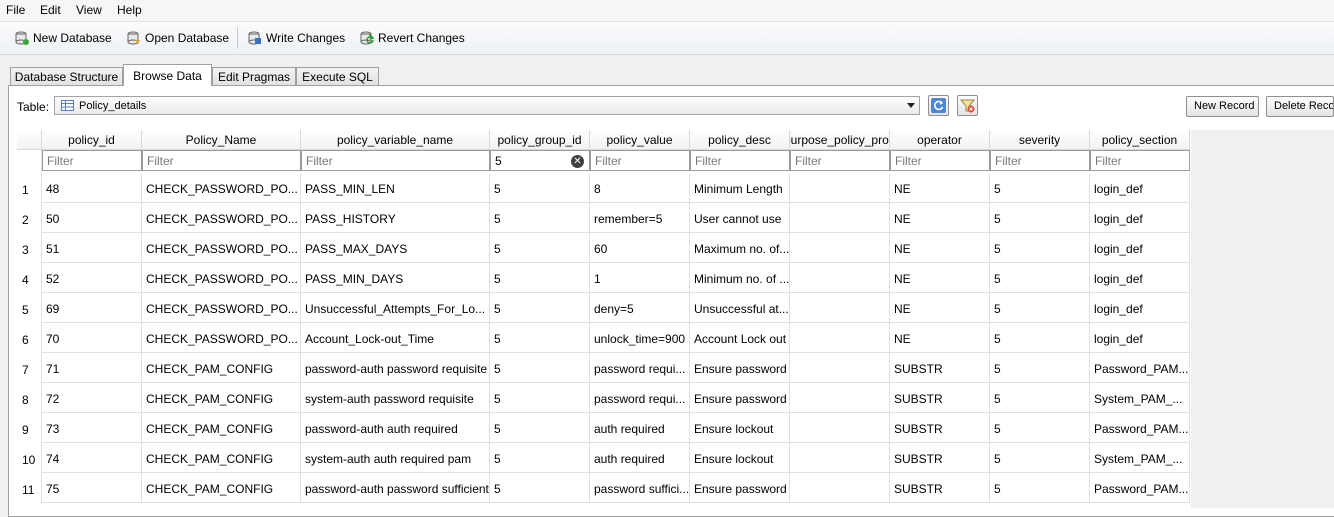 This screenshot has height=517, width=1334. Describe the element at coordinates (15, 10) in the screenshot. I see `menu-file: File` at that location.